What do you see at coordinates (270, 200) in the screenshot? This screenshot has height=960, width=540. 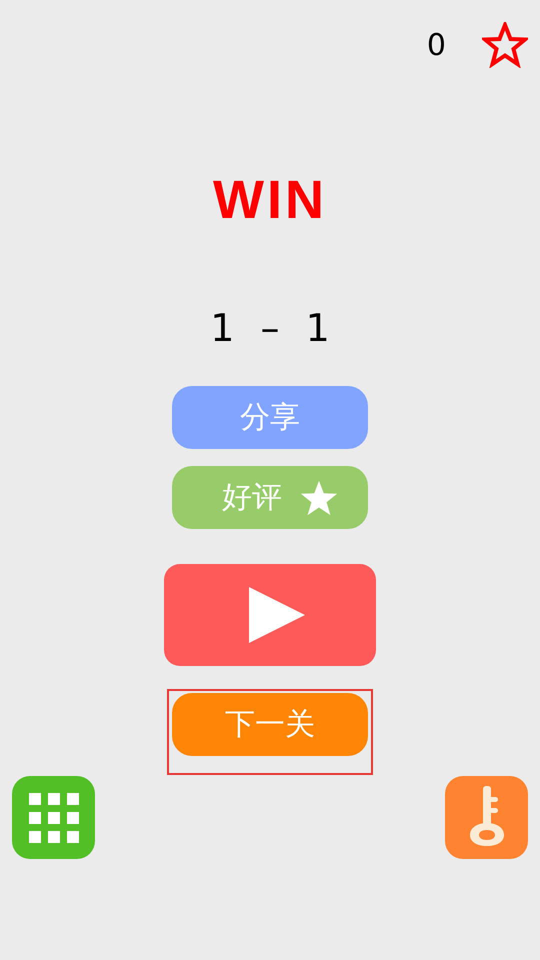 I see `result-title: WIN` at bounding box center [270, 200].